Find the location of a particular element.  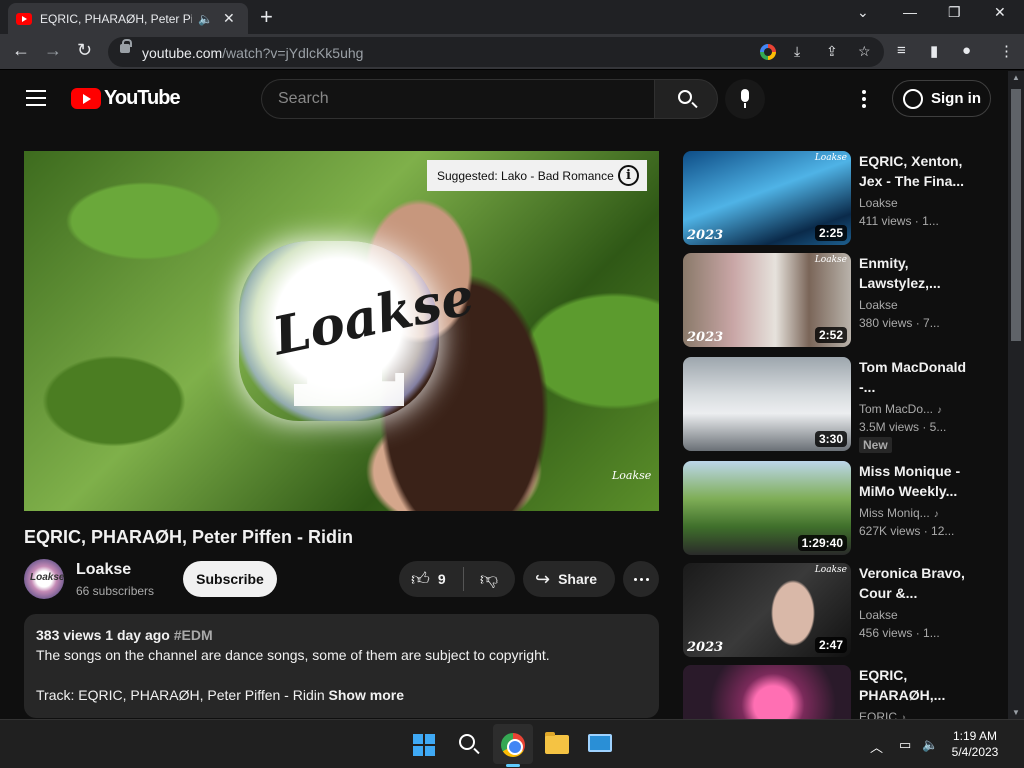

tab-search-chevron-icon: ⌄ is located at coordinates (863, 12).